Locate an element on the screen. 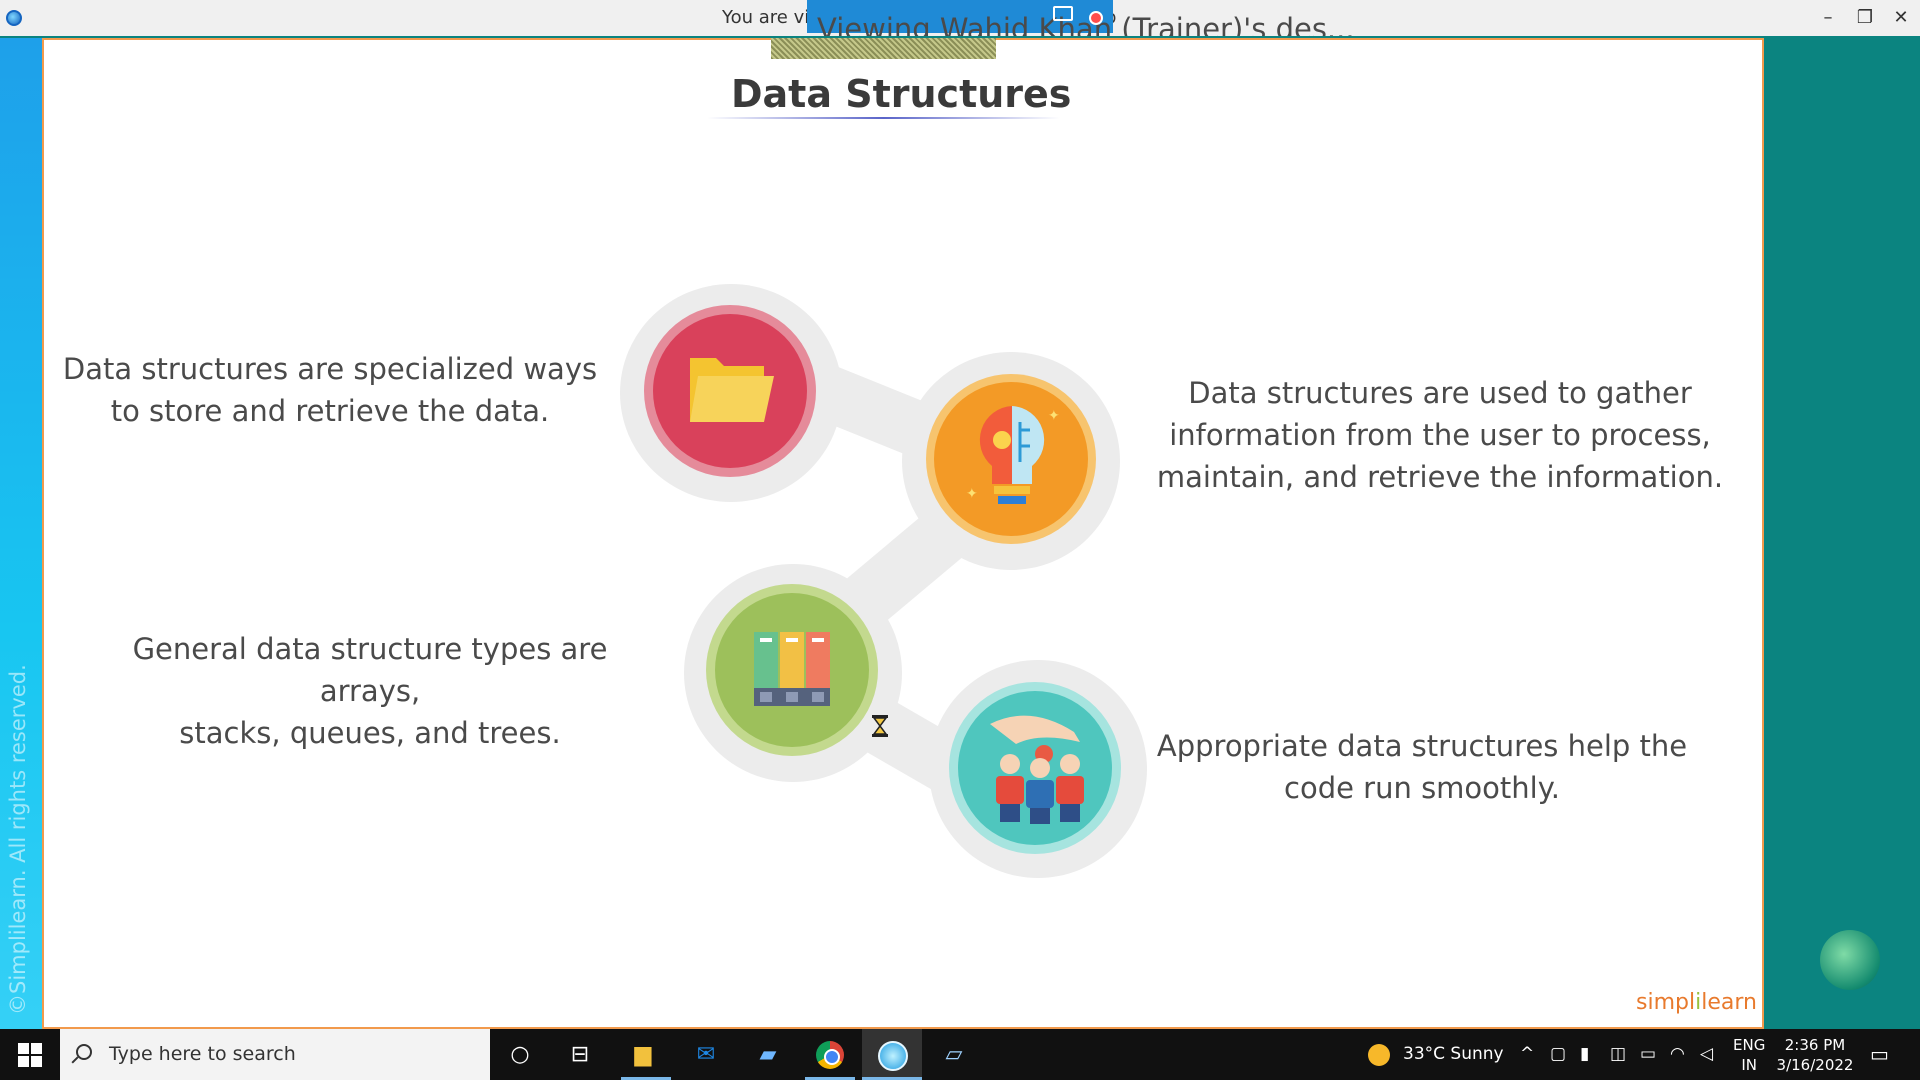 The width and height of the screenshot is (1920, 1080). window-title: You are vie is located at coordinates (771, 17).